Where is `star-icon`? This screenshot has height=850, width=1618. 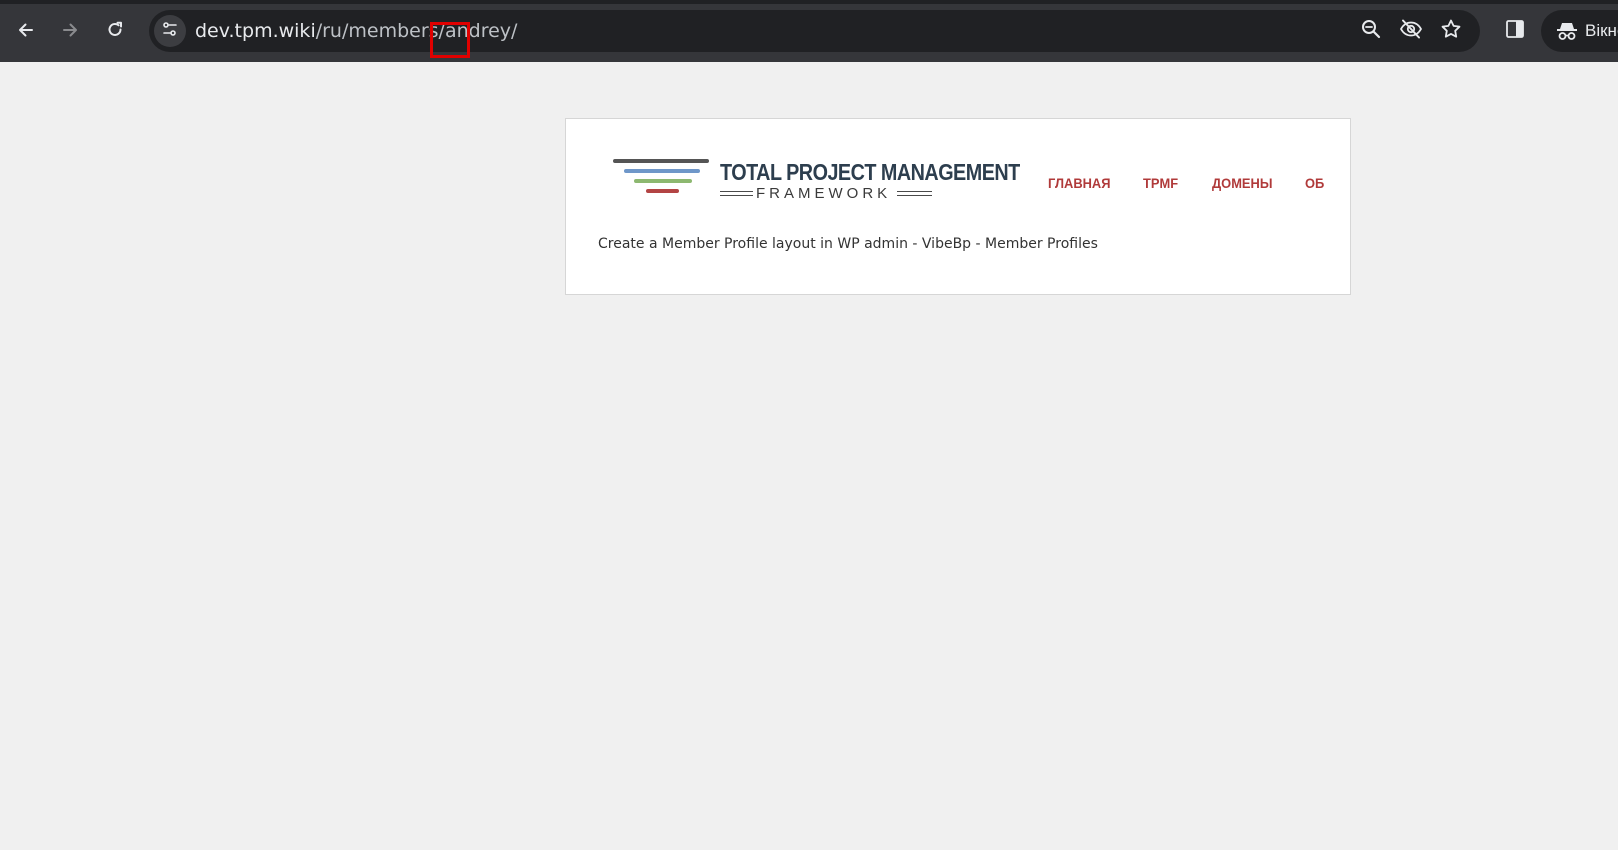
star-icon is located at coordinates (1451, 31).